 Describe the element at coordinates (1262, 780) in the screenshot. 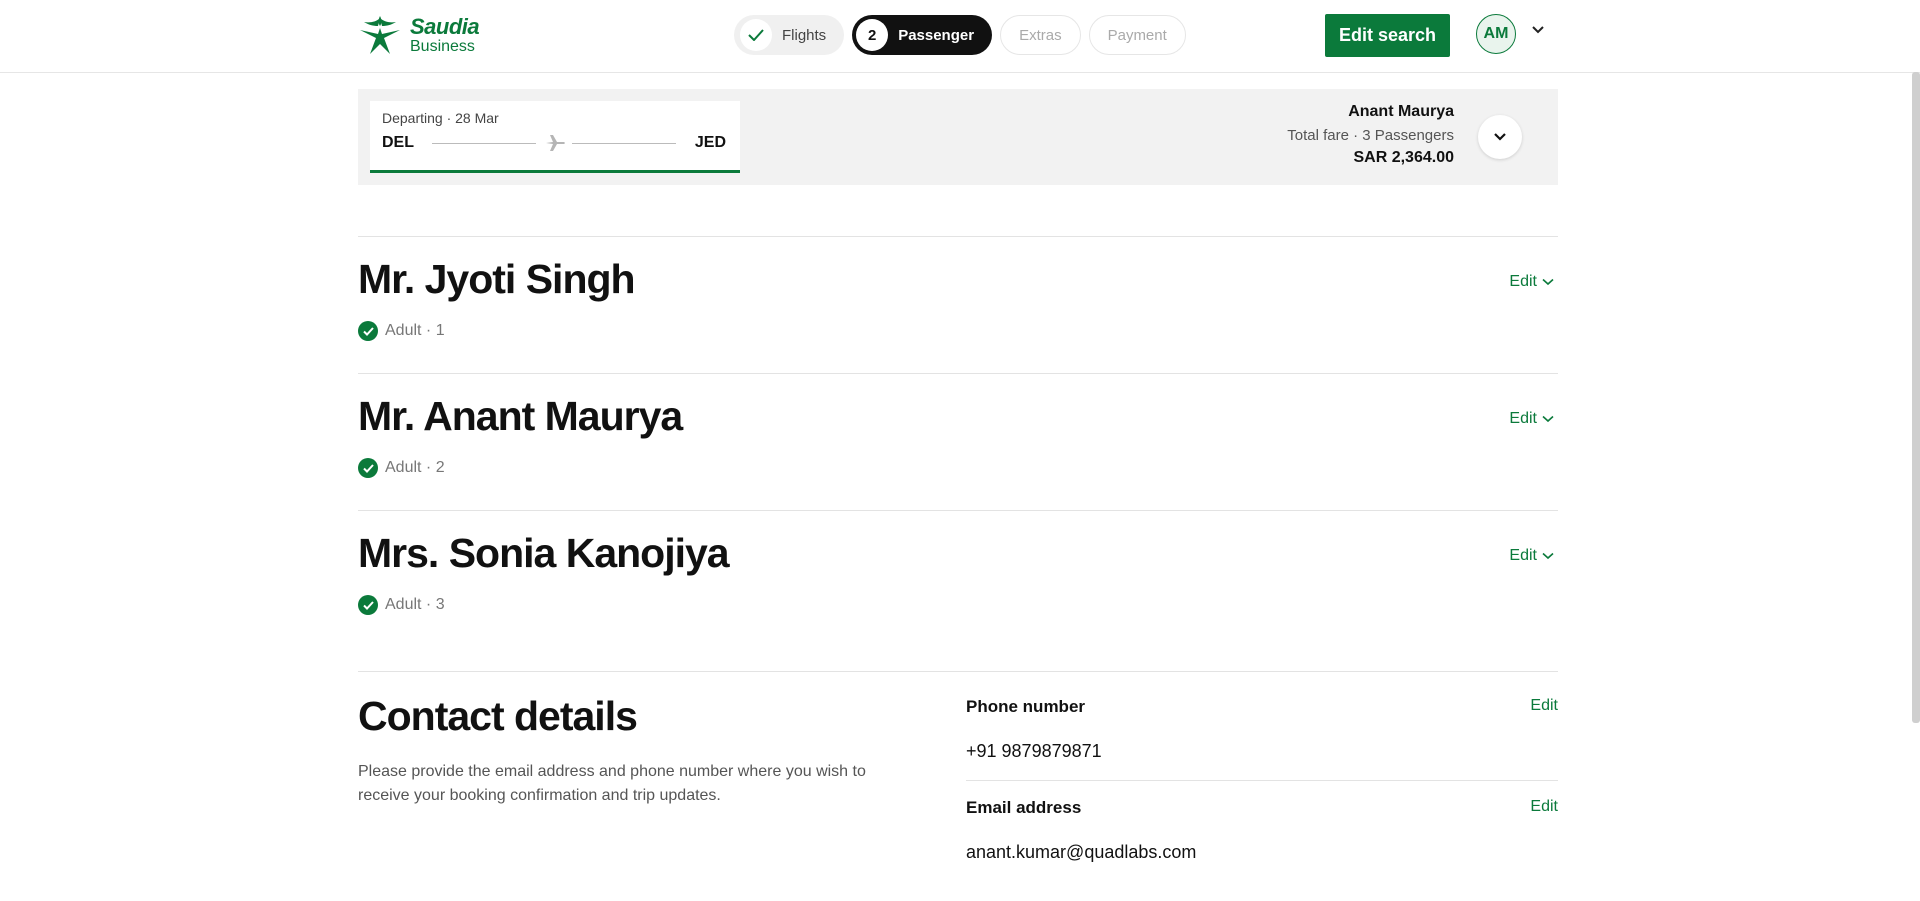

I see `field-divider` at that location.